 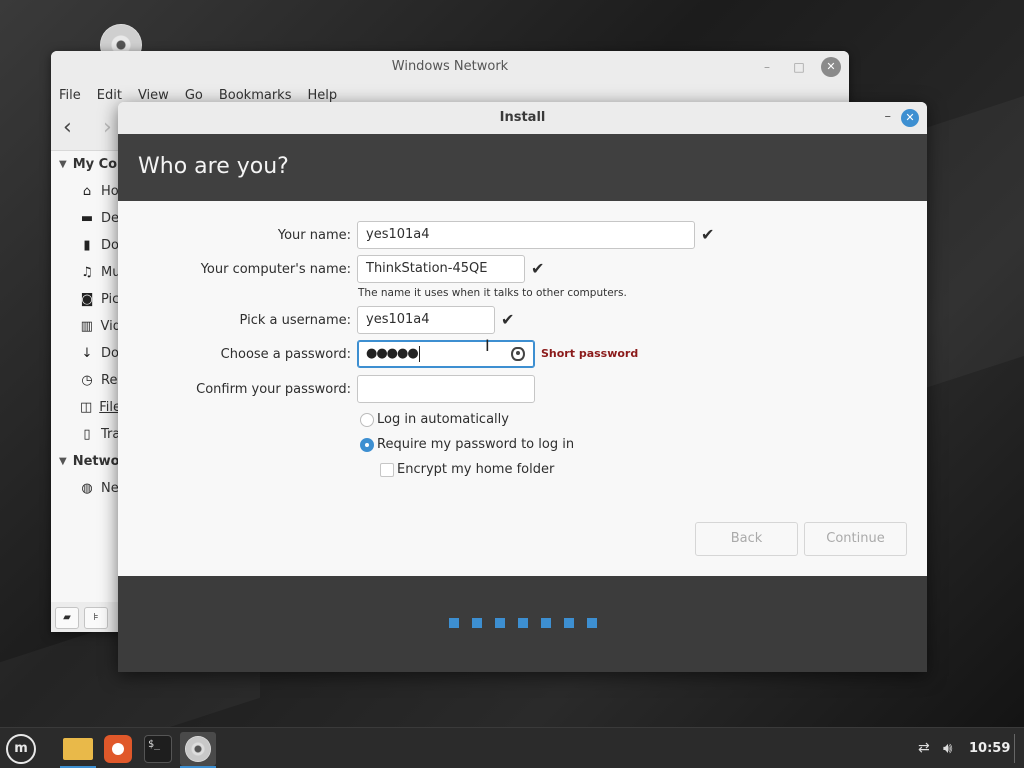 What do you see at coordinates (96, 618) in the screenshot?
I see `tree-view-icon: ⊧` at bounding box center [96, 618].